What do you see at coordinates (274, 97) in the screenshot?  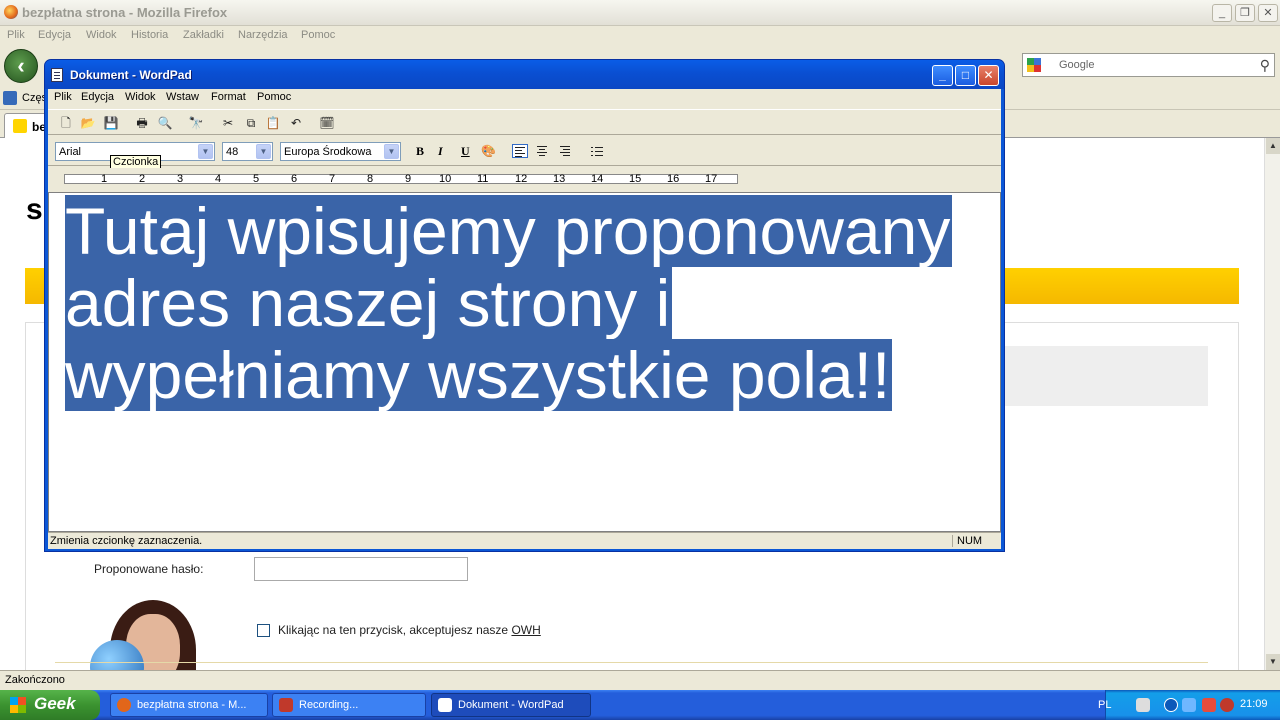 I see `wp-menu-pomoc: Pomoc` at bounding box center [274, 97].